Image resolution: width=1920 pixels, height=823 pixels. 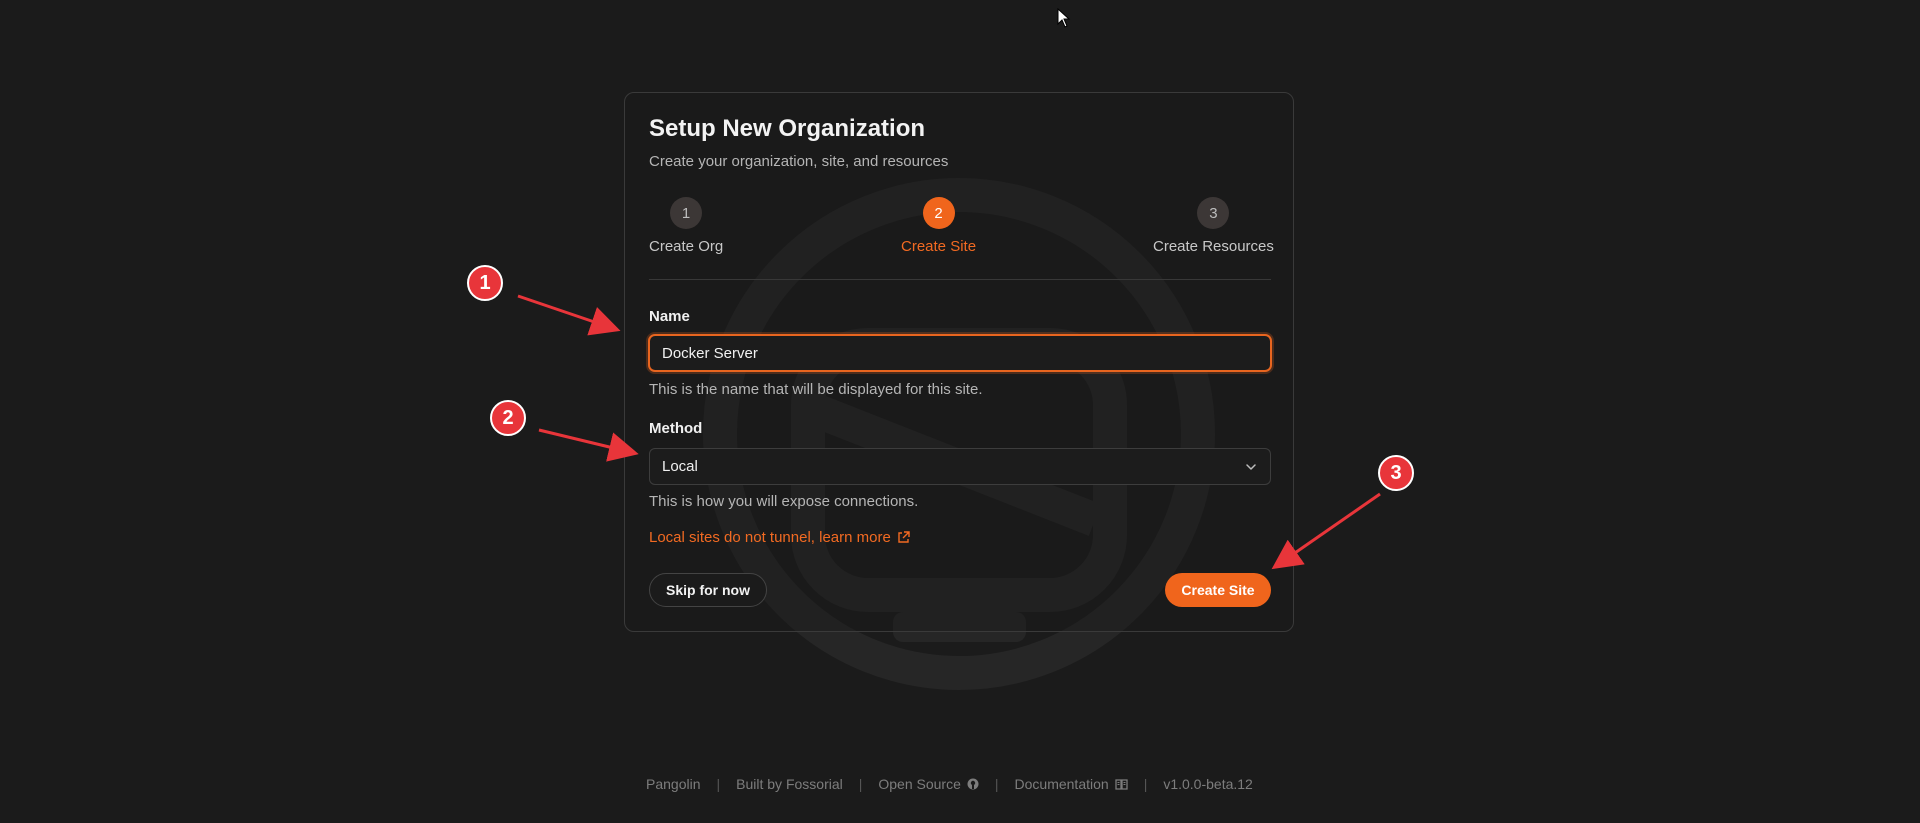 What do you see at coordinates (973, 784) in the screenshot?
I see `github-icon` at bounding box center [973, 784].